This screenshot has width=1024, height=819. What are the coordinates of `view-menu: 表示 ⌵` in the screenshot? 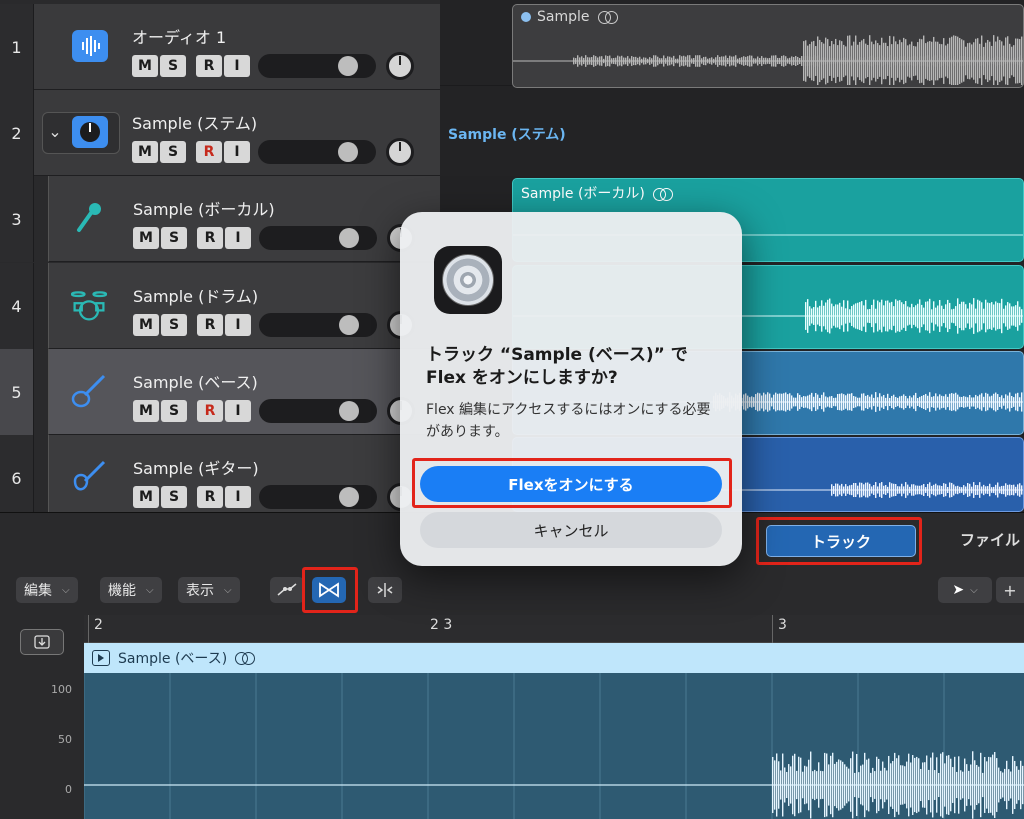 It's located at (209, 590).